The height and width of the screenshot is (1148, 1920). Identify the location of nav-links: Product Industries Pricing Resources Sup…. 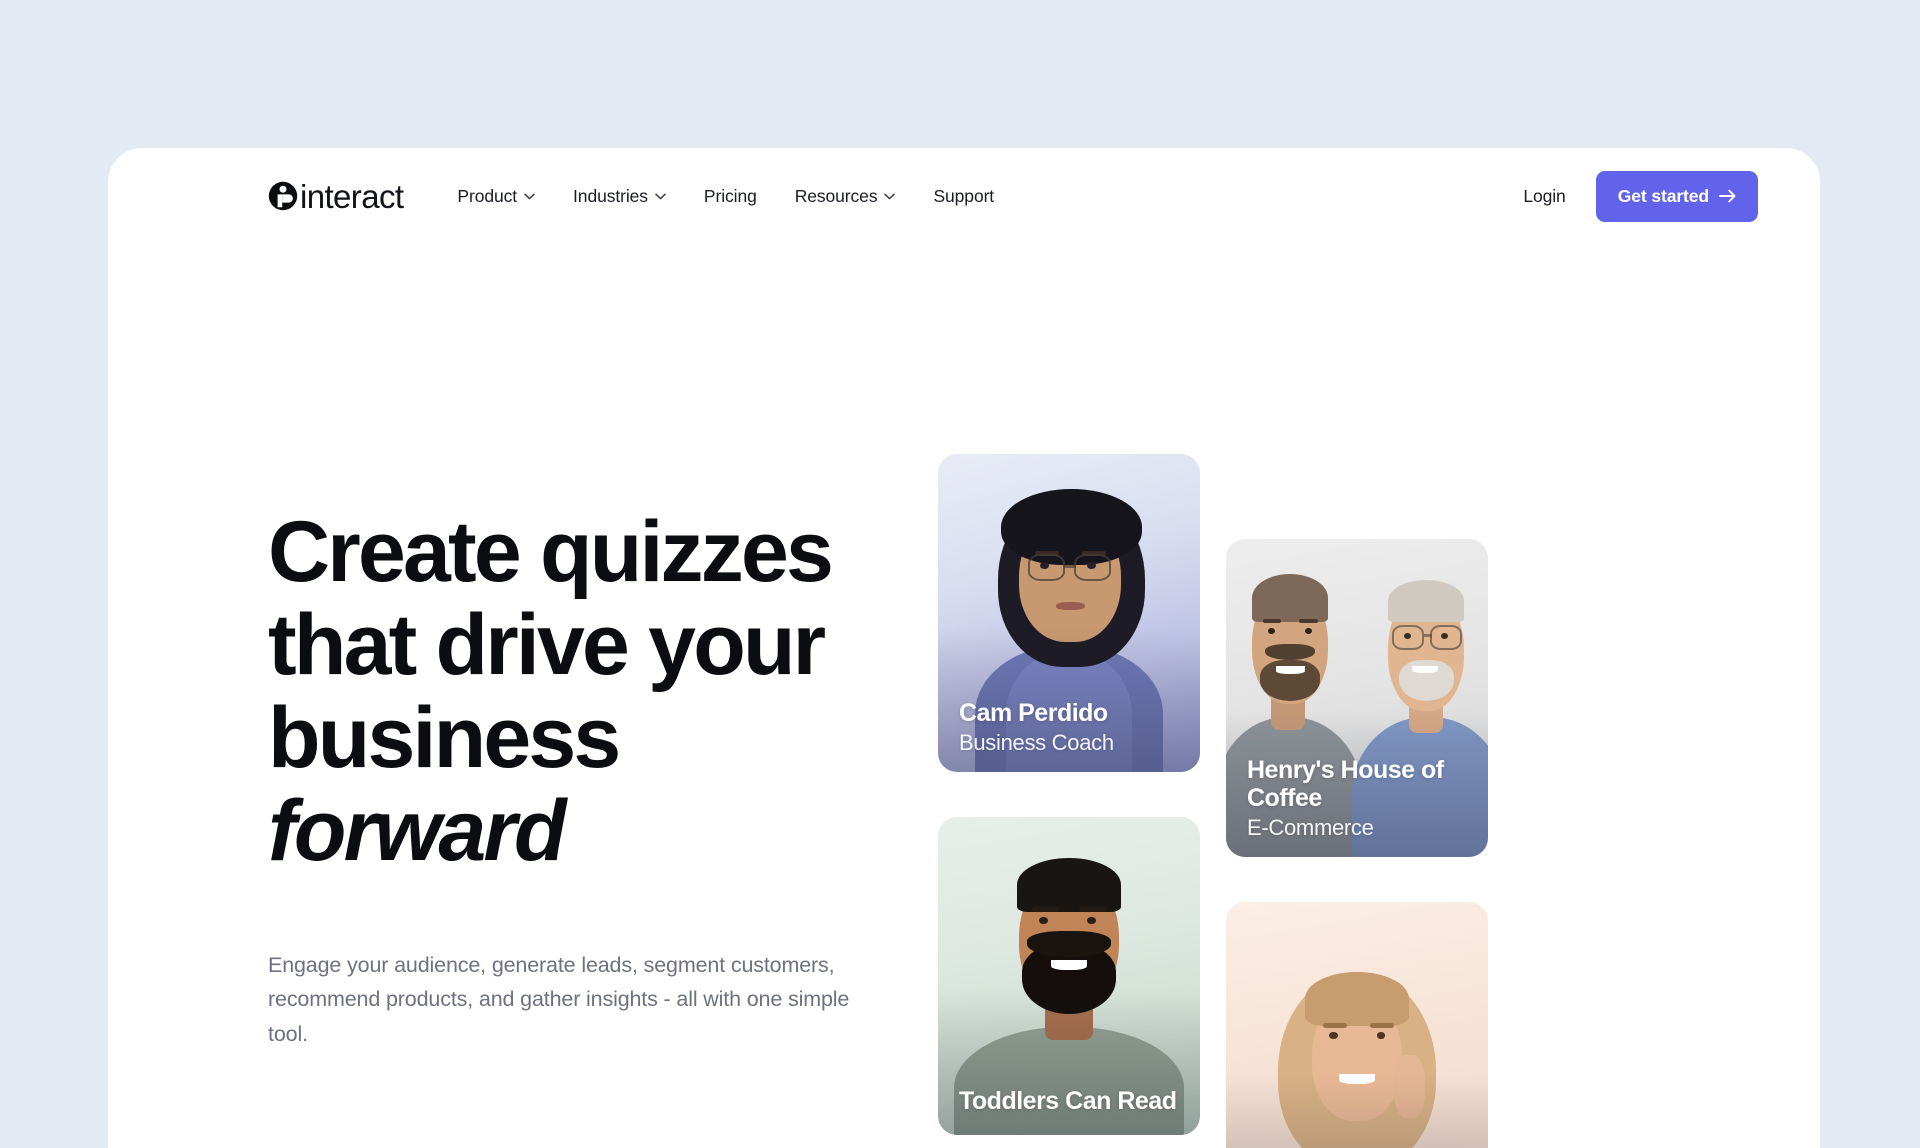
(725, 196).